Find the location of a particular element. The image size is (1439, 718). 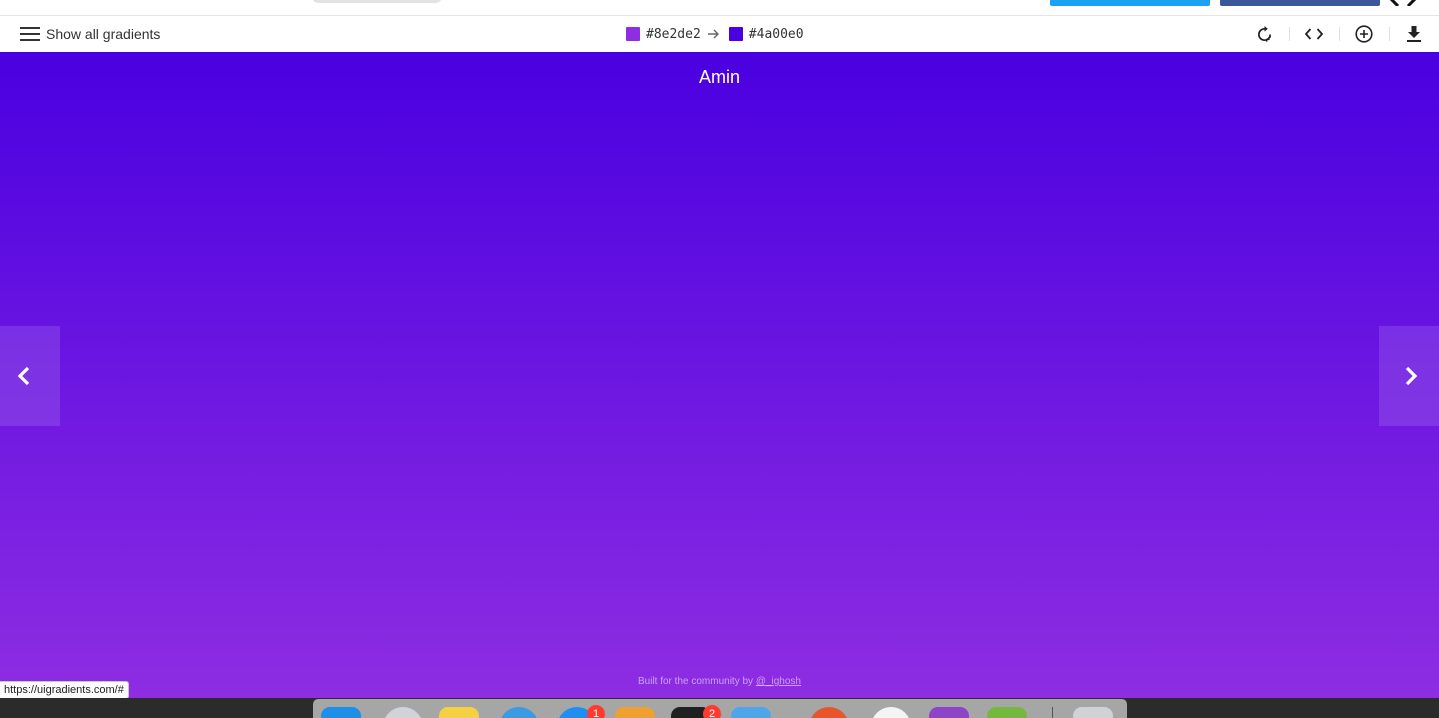

finder-app-icon is located at coordinates (341, 712).